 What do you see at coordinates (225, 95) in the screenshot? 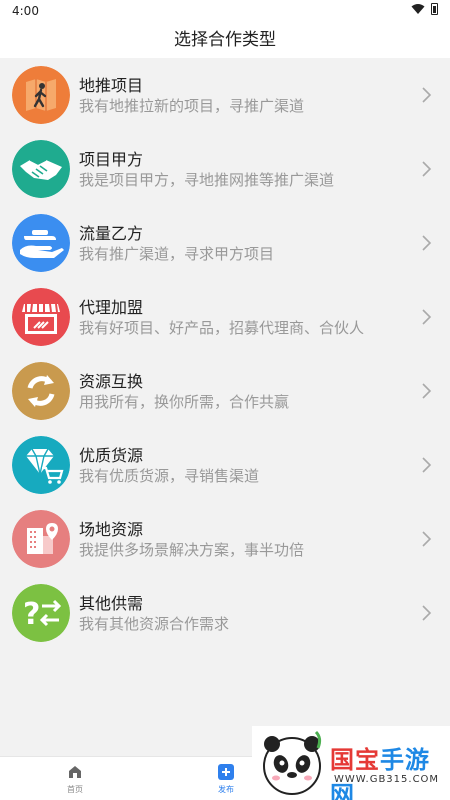
I see `list-item-ground-promotion: 地推项目 我有地推拉新的项目，寻推广渠道` at bounding box center [225, 95].